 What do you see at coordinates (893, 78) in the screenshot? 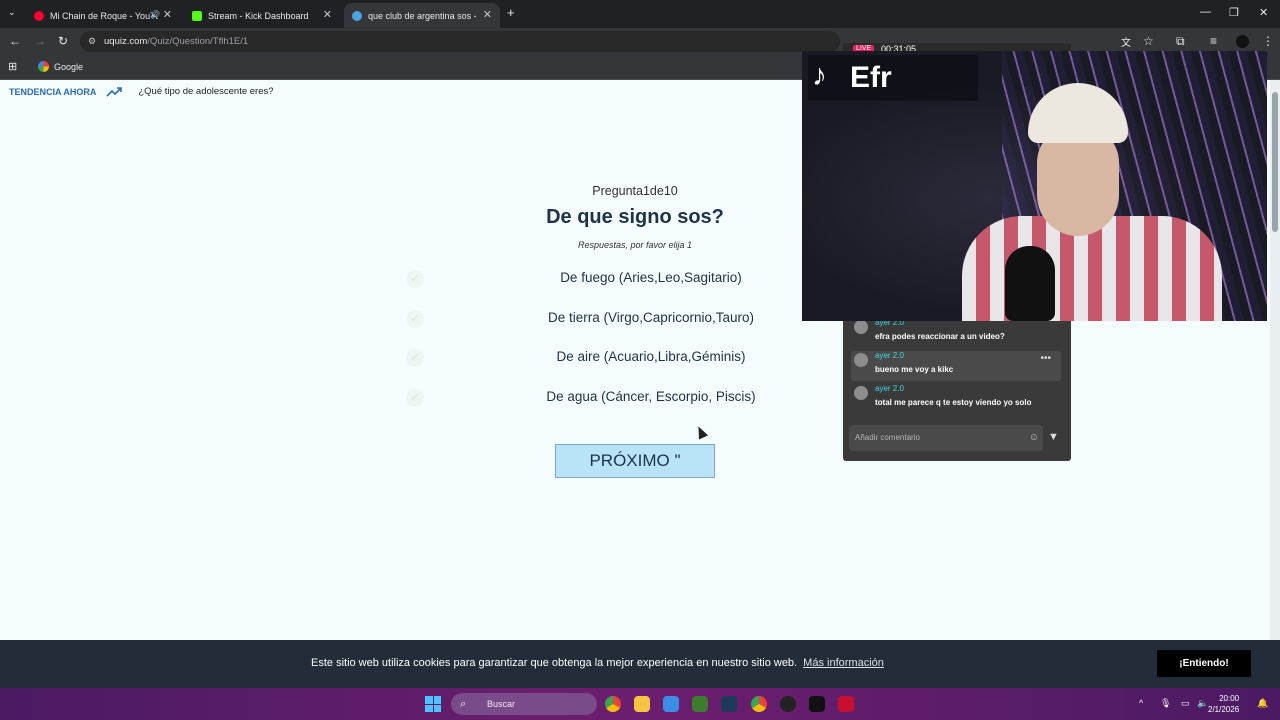
I see `tiktok-watermark: ♪ Efr` at bounding box center [893, 78].